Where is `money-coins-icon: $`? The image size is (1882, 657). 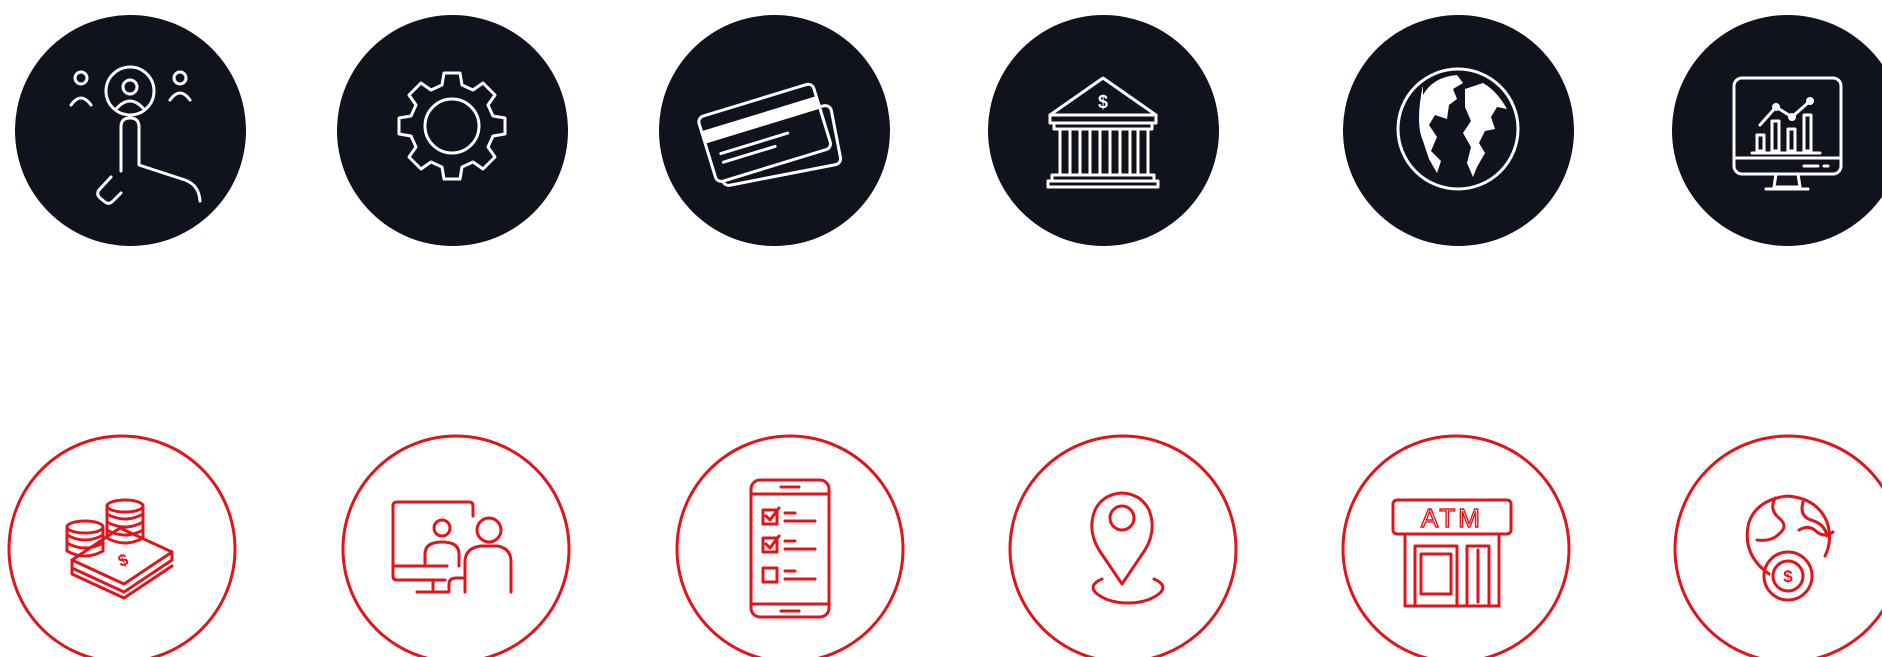 money-coins-icon: $ is located at coordinates (122, 545).